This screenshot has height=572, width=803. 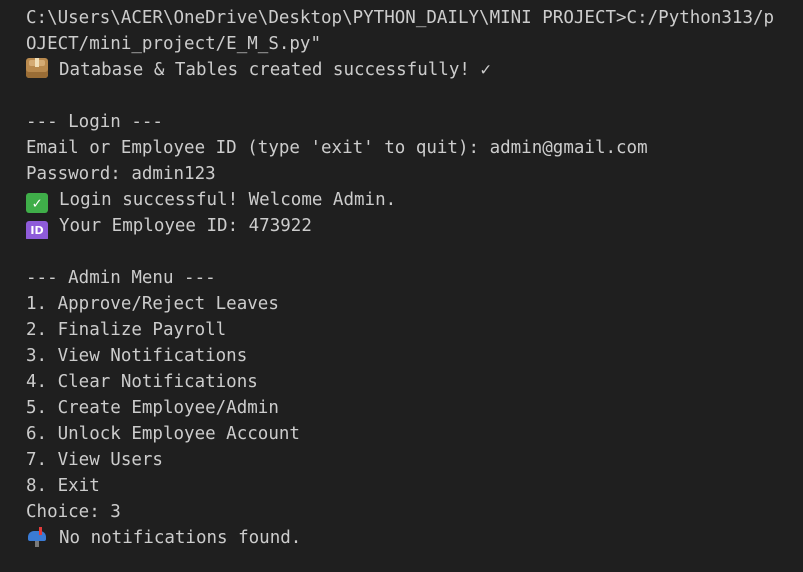 What do you see at coordinates (121, 174) in the screenshot?
I see `password-prompt-line: Password: admin123` at bounding box center [121, 174].